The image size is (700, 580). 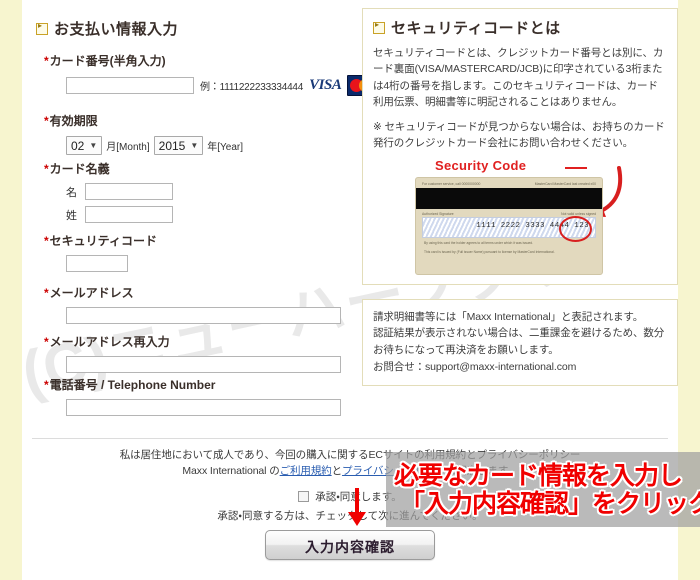 What do you see at coordinates (350, 438) in the screenshot?
I see `section-divider` at bounding box center [350, 438].